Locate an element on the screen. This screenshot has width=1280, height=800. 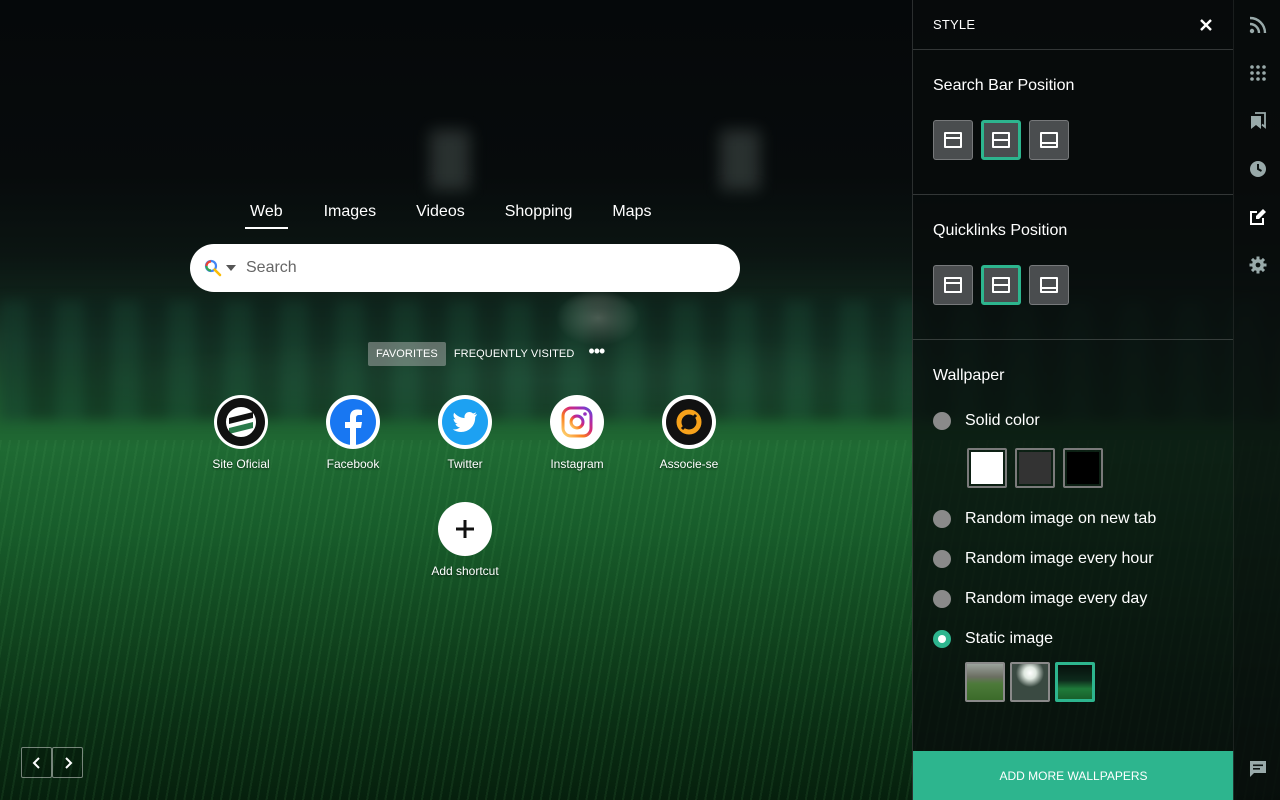
search-input is located at coordinates (476, 268).